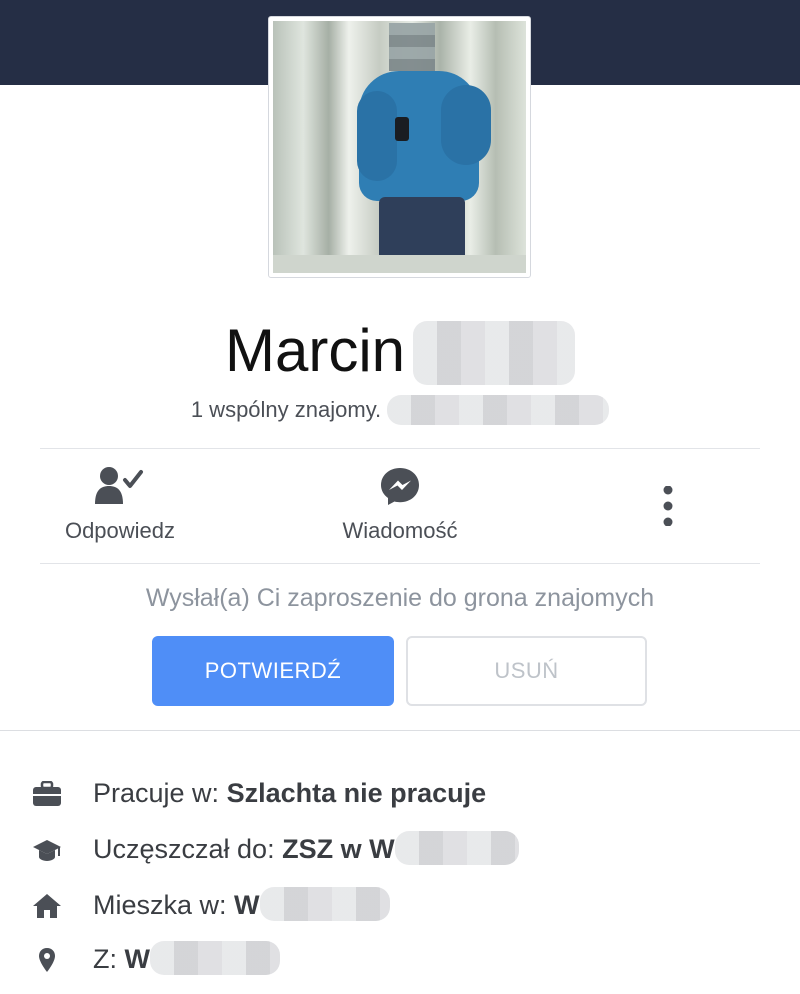  Describe the element at coordinates (324, 904) in the screenshot. I see `redacted-city` at that location.